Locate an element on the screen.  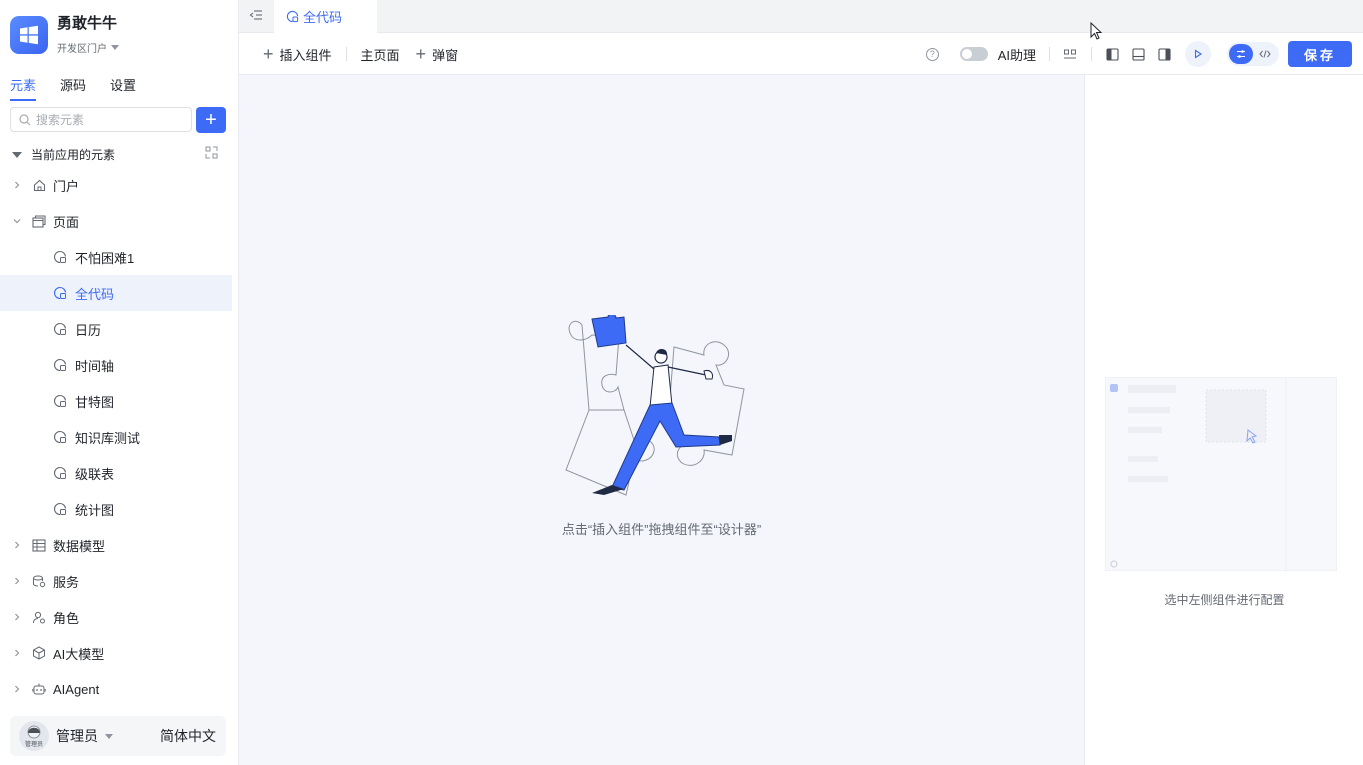
service-icon is located at coordinates (39, 581).